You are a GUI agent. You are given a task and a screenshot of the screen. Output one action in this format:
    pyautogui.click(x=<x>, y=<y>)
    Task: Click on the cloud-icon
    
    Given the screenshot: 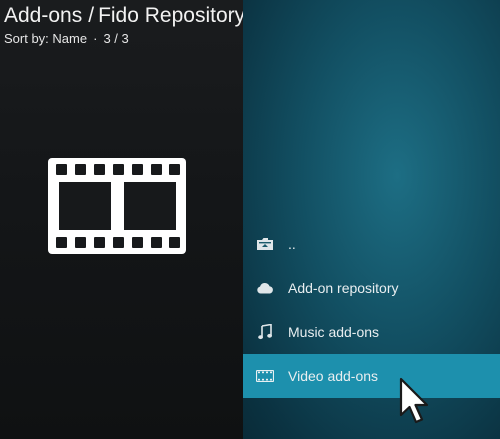 What is the action you would take?
    pyautogui.click(x=265, y=288)
    